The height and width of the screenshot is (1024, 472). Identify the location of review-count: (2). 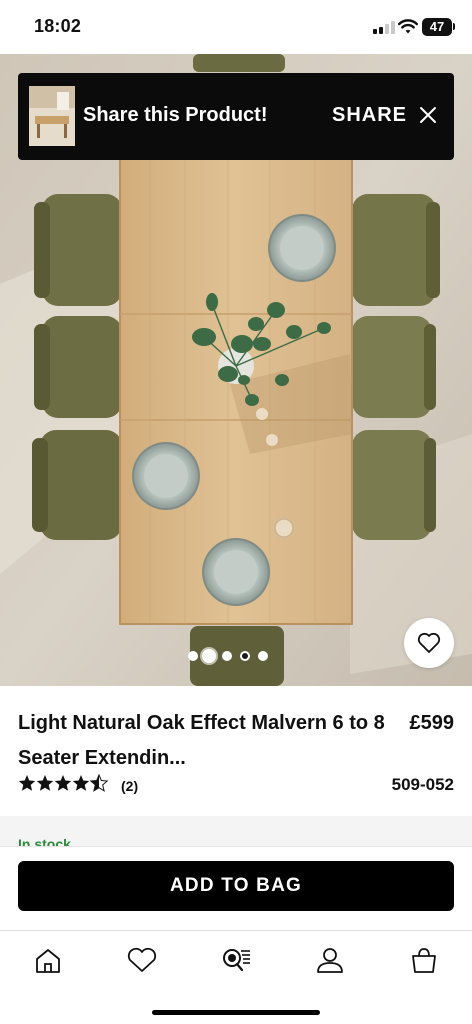
(129, 786).